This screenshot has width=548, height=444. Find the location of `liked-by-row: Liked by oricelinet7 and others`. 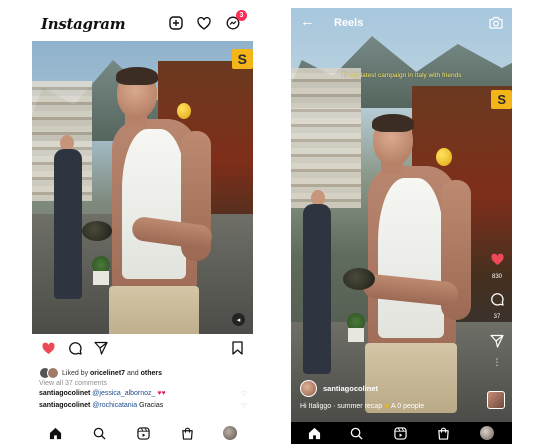

liked-by-row: Liked by oricelinet7 and others is located at coordinates (100, 373).